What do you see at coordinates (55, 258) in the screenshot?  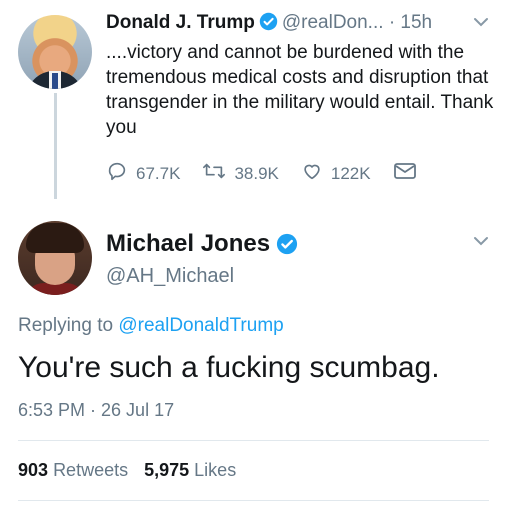 I see `reply-avatar` at bounding box center [55, 258].